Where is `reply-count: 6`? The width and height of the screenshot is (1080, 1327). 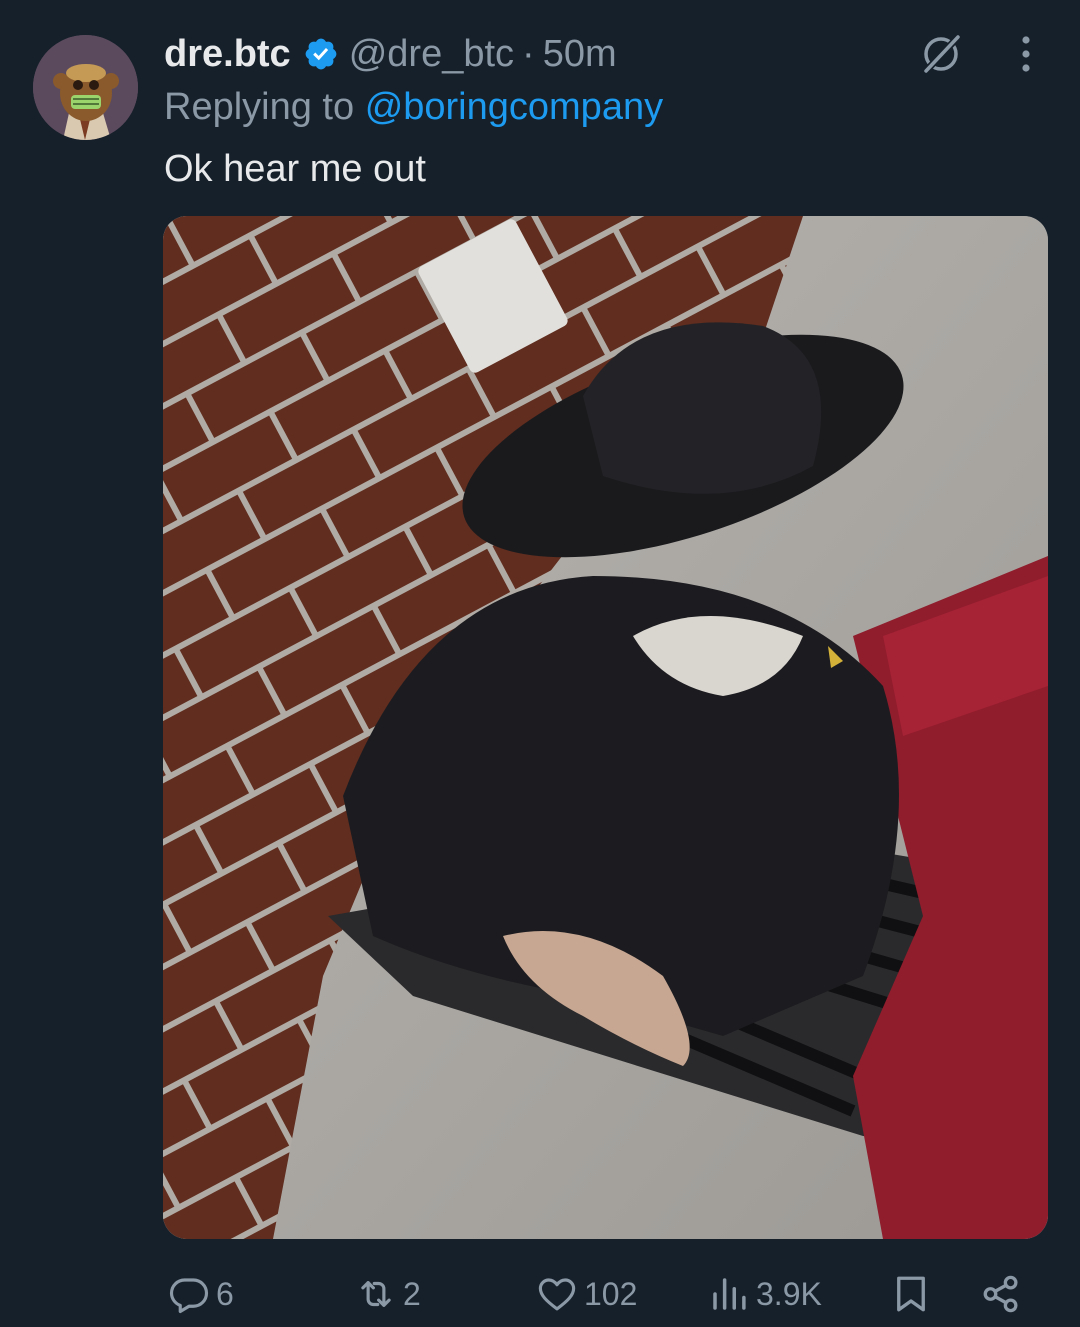 reply-count: 6 is located at coordinates (225, 1293).